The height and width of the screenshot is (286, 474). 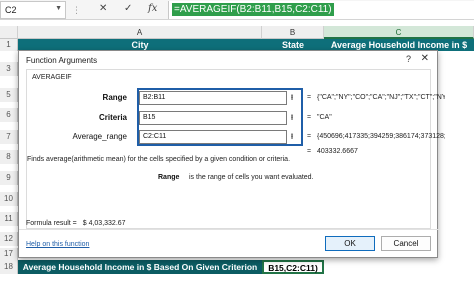 What do you see at coordinates (253, 9) in the screenshot?
I see `formula-text: =AVERAGEIF(B2:B11,B15,C2:C11)` at bounding box center [253, 9].